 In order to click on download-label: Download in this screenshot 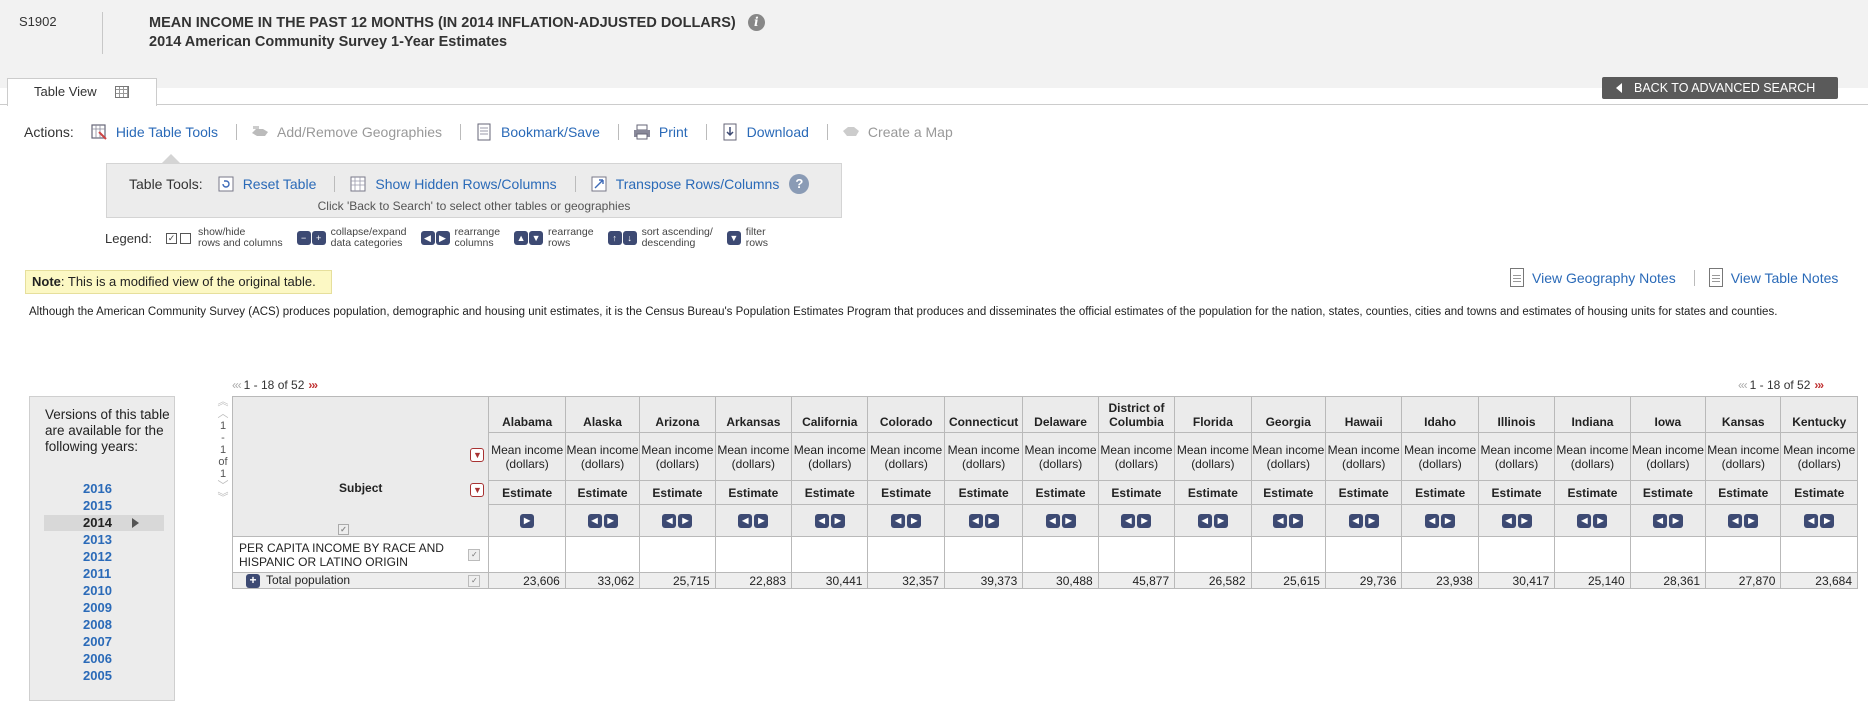, I will do `click(777, 132)`.